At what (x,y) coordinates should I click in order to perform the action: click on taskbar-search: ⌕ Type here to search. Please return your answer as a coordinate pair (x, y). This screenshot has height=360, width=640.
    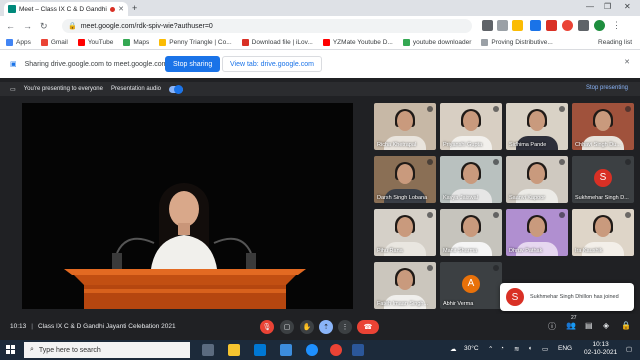
    Looking at the image, I should click on (107, 350).